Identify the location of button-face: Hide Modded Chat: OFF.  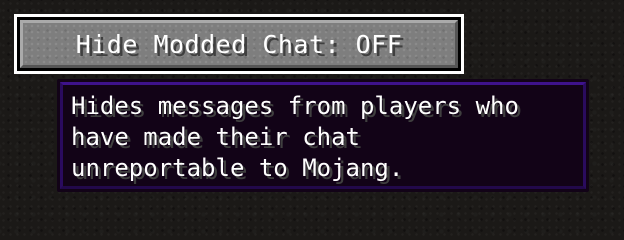
(239, 44).